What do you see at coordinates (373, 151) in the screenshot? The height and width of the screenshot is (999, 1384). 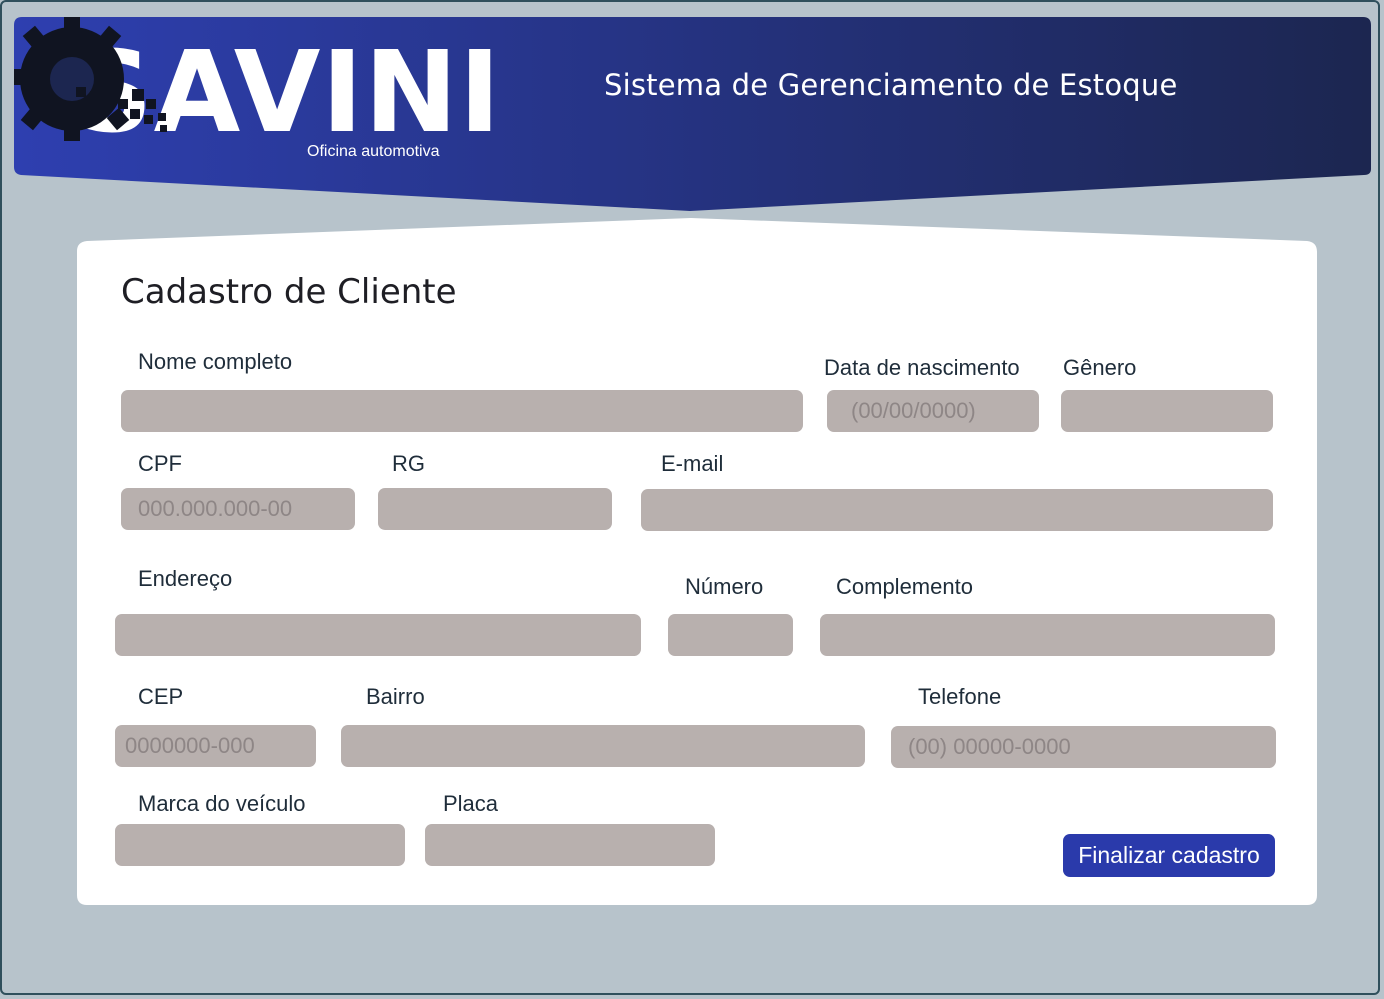 I see `brand-tagline: Oficina automotiva` at bounding box center [373, 151].